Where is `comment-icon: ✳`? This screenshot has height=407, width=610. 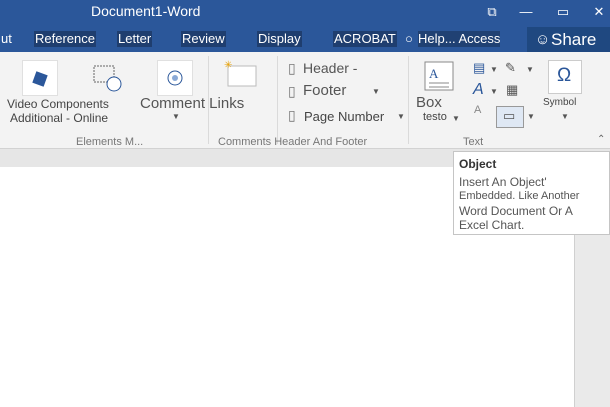
comment-icon: ✳ is located at coordinates (240, 73).